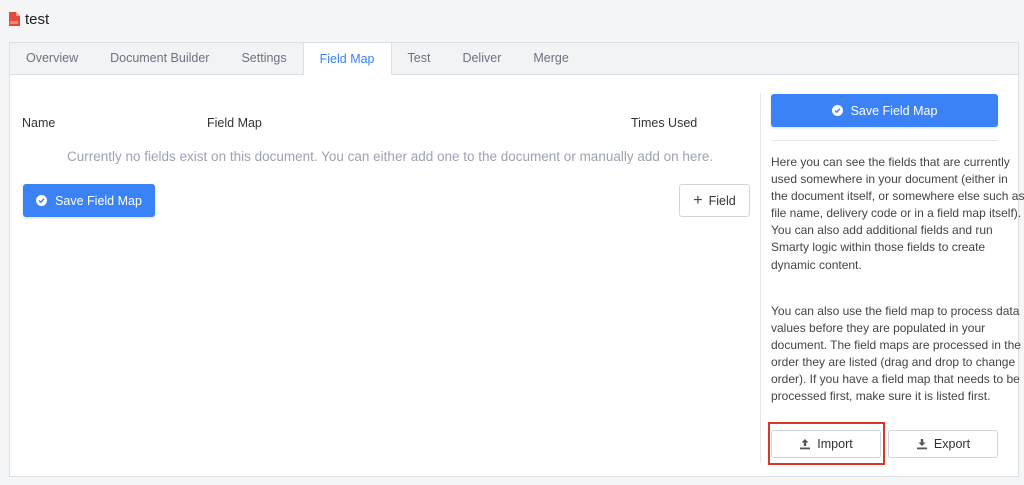 This screenshot has height=485, width=1024. What do you see at coordinates (826, 443) in the screenshot?
I see `import-highlight-annotation` at bounding box center [826, 443].